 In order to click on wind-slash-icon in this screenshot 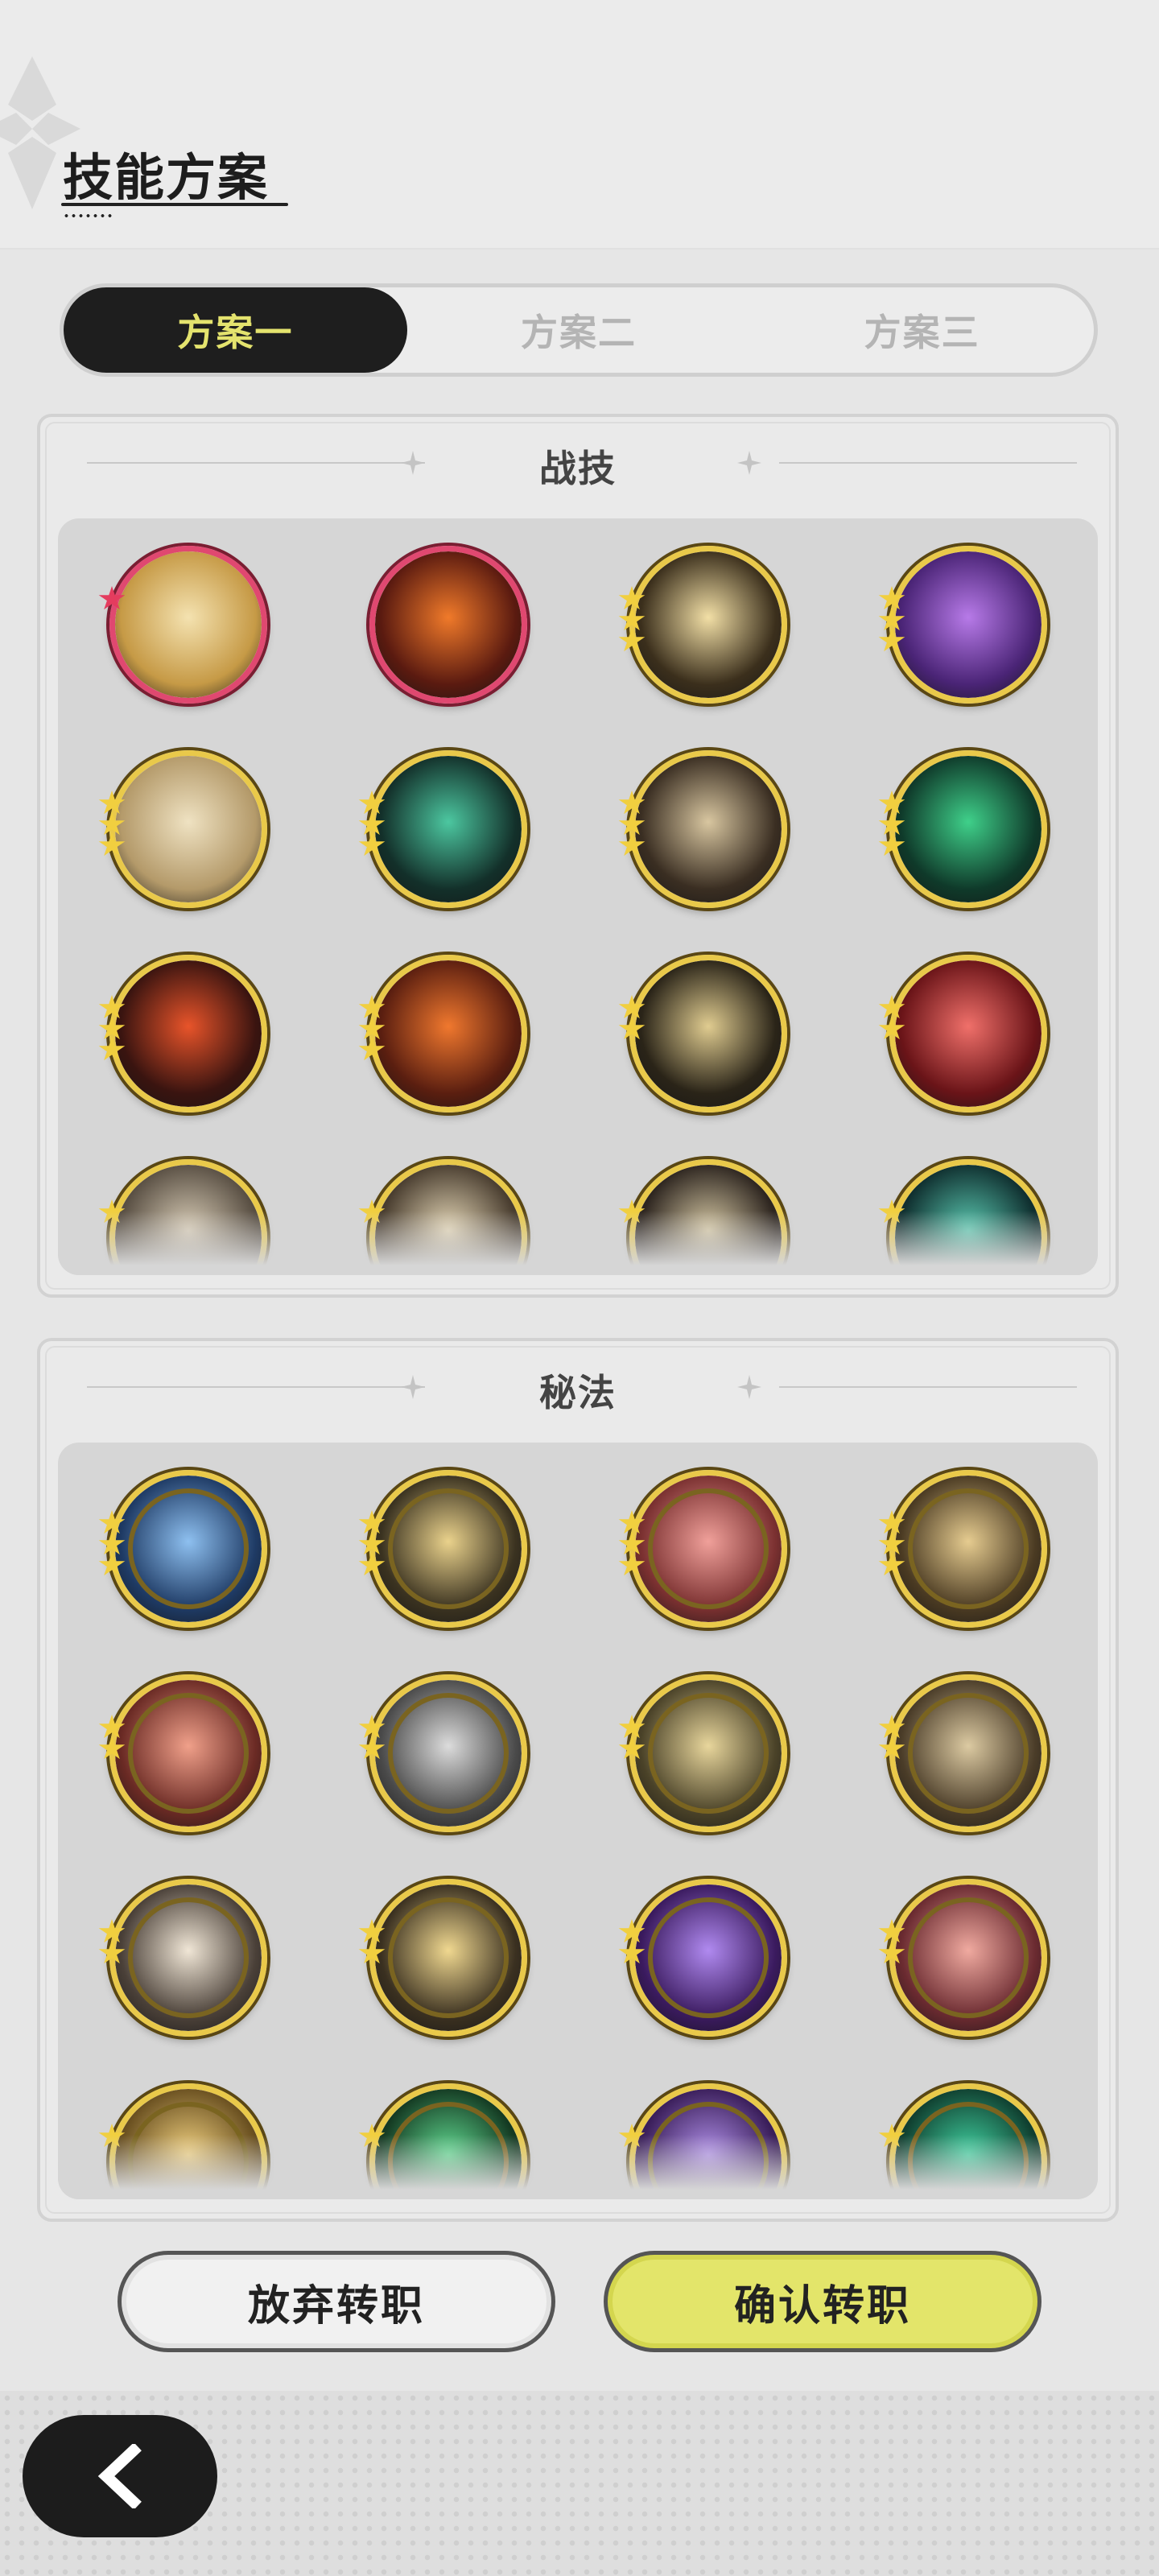, I will do `click(188, 829)`.